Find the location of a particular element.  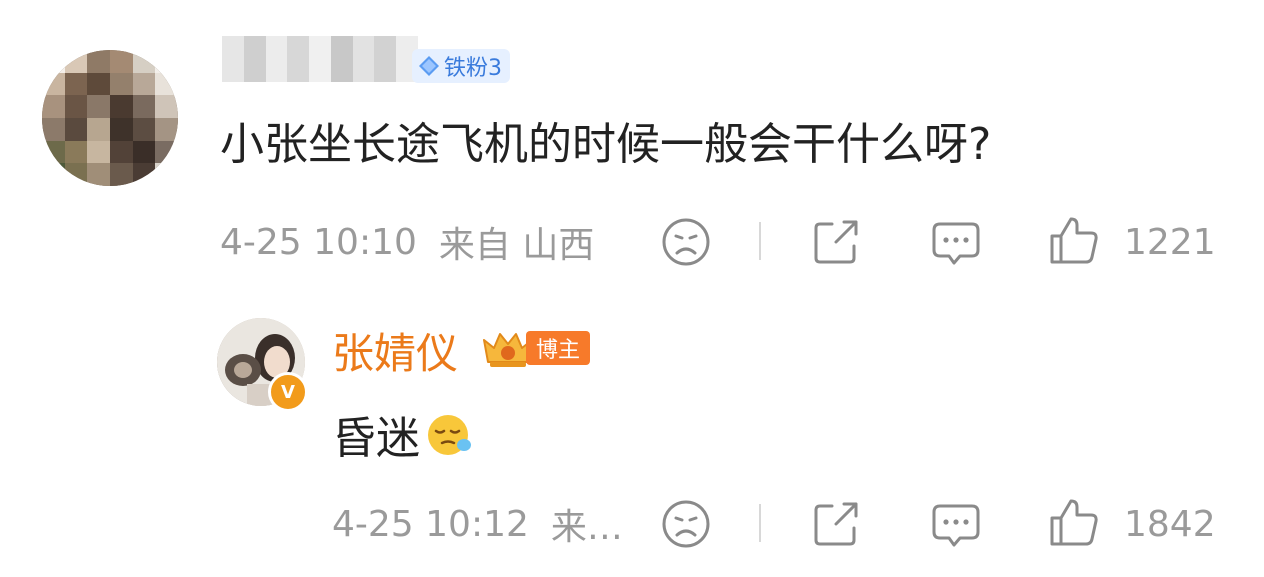

reply-time: 4-25 10:12 is located at coordinates (430, 524).